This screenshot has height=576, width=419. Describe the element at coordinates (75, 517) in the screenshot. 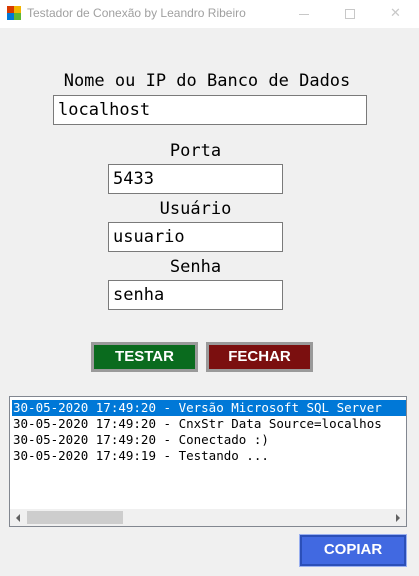

I see `scrollbar-thumb` at that location.